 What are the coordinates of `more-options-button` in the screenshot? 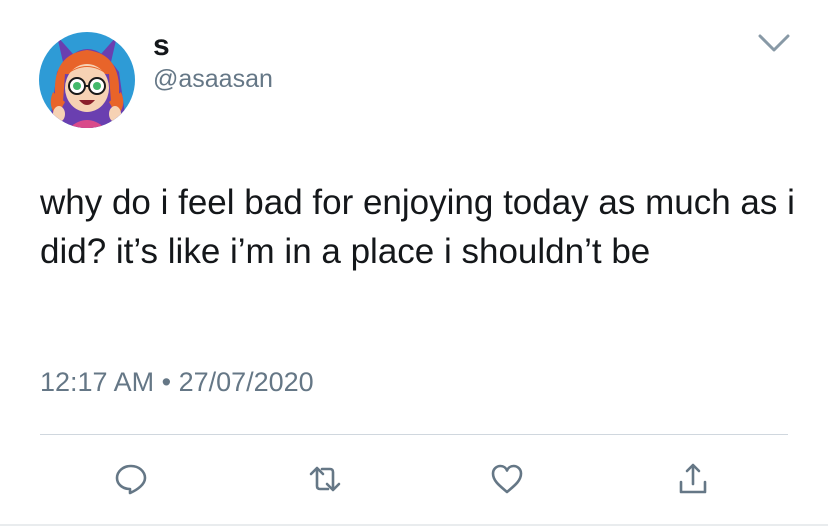 It's located at (774, 43).